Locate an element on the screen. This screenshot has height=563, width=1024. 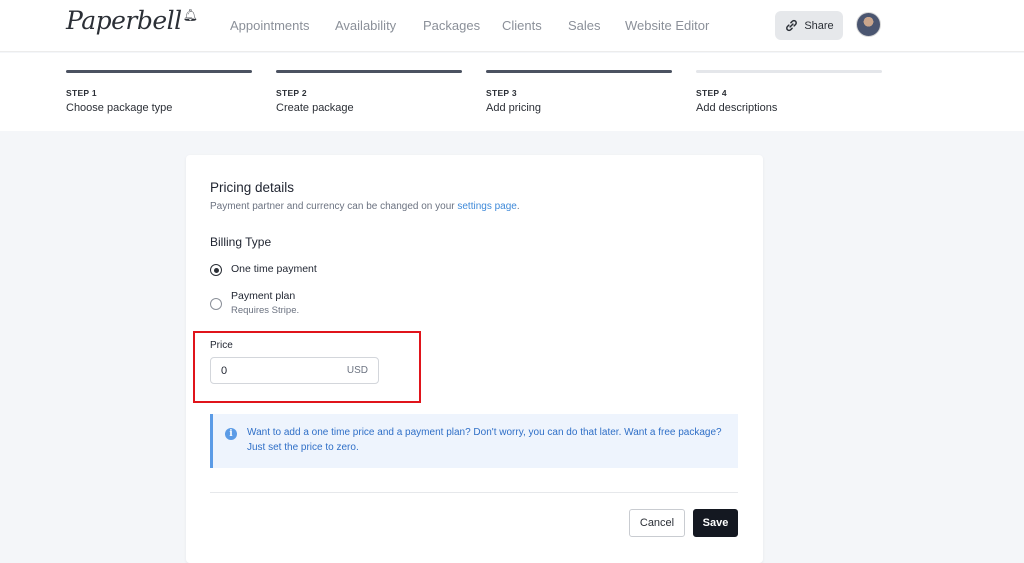
price-field: USD is located at coordinates (294, 370).